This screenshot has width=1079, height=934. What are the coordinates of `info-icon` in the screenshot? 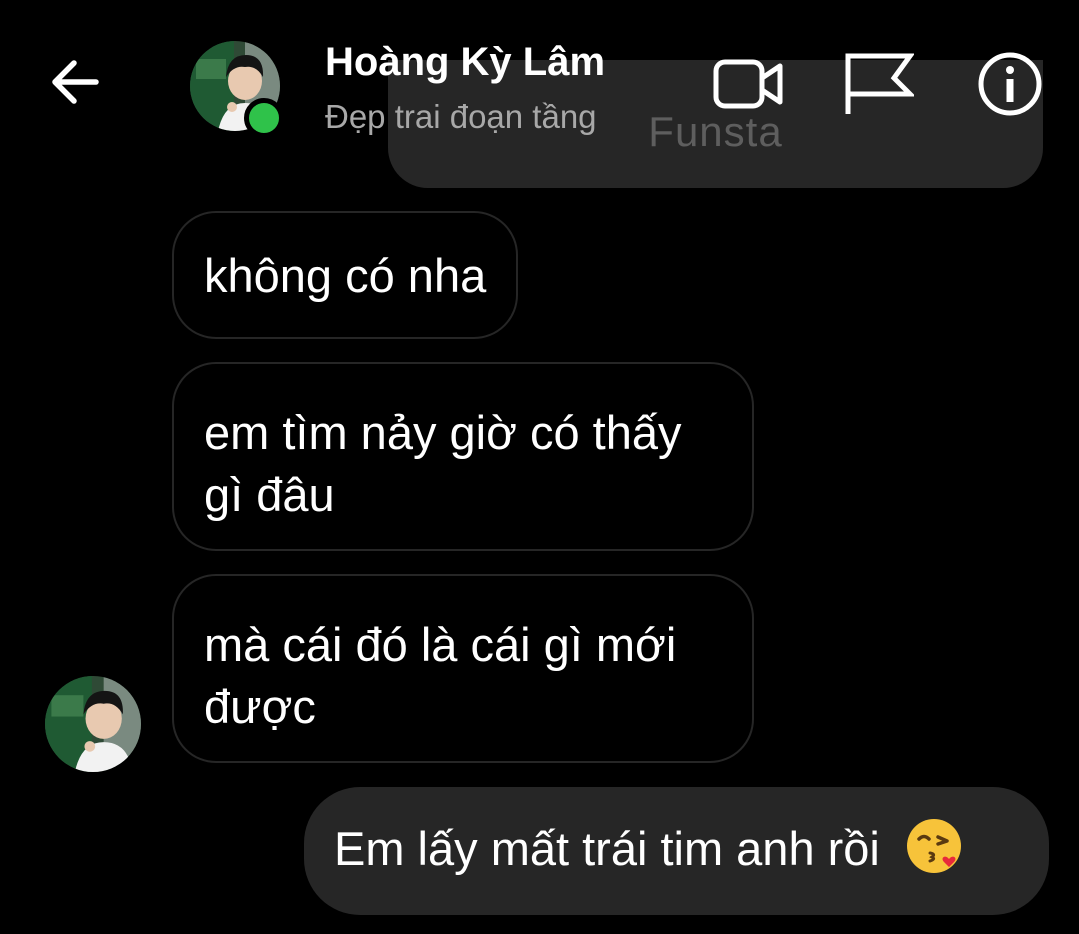 It's located at (1010, 84).